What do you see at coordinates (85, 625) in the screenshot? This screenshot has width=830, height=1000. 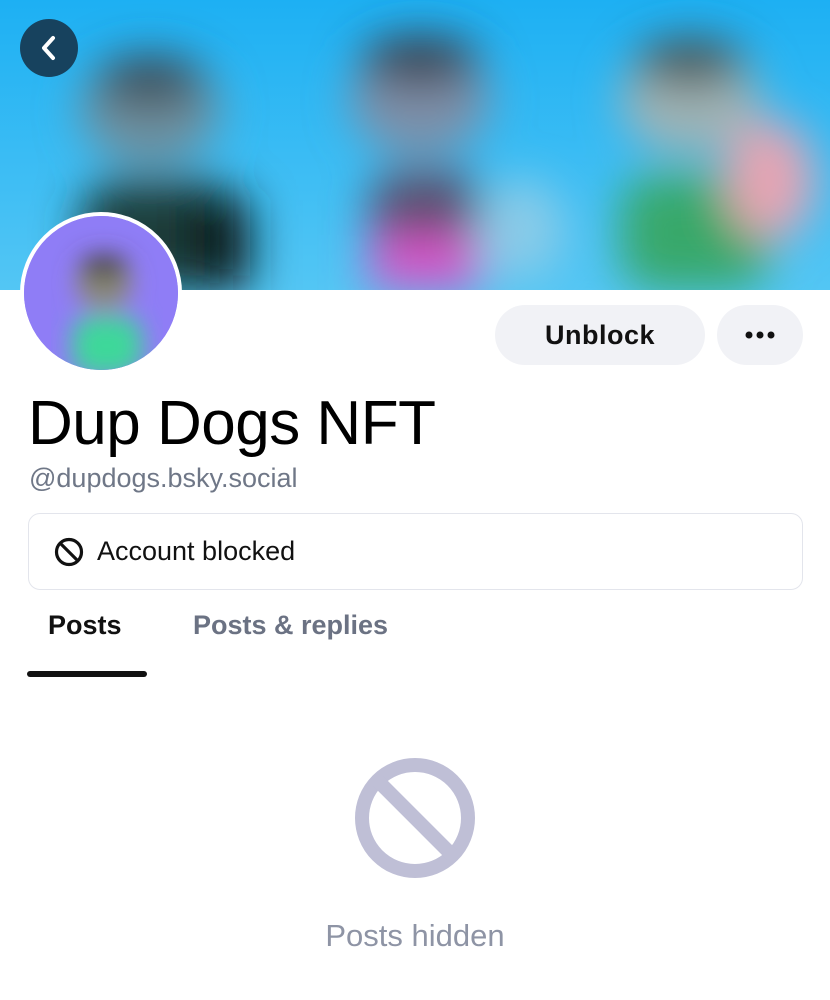 I see `tab-posts: Posts` at bounding box center [85, 625].